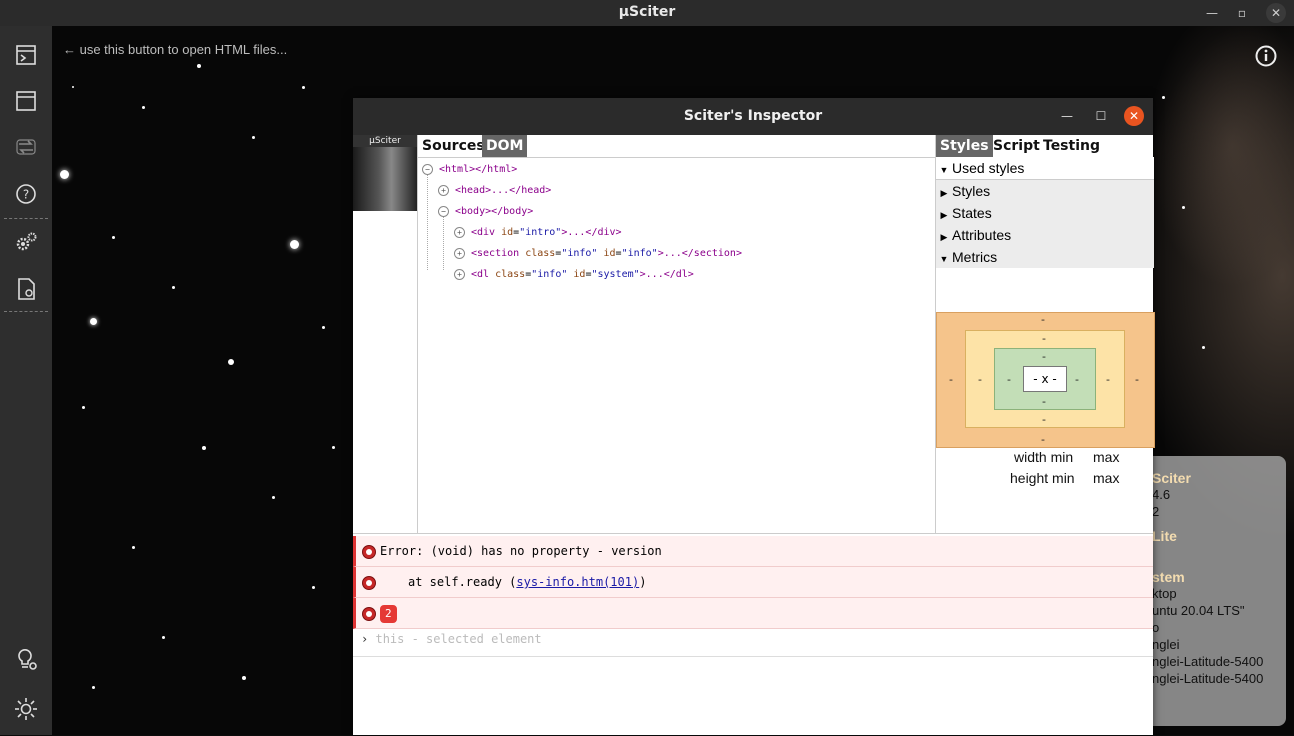 The height and width of the screenshot is (736, 1294). I want to click on help-icon: ?, so click(26, 194).